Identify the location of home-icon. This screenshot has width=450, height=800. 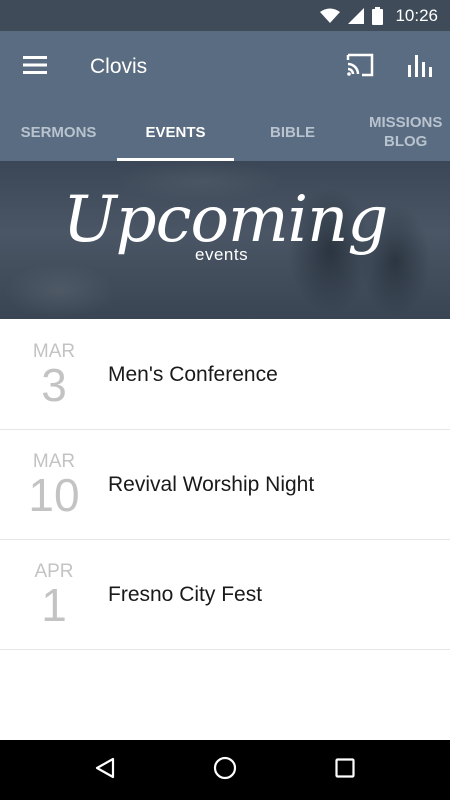
(225, 770).